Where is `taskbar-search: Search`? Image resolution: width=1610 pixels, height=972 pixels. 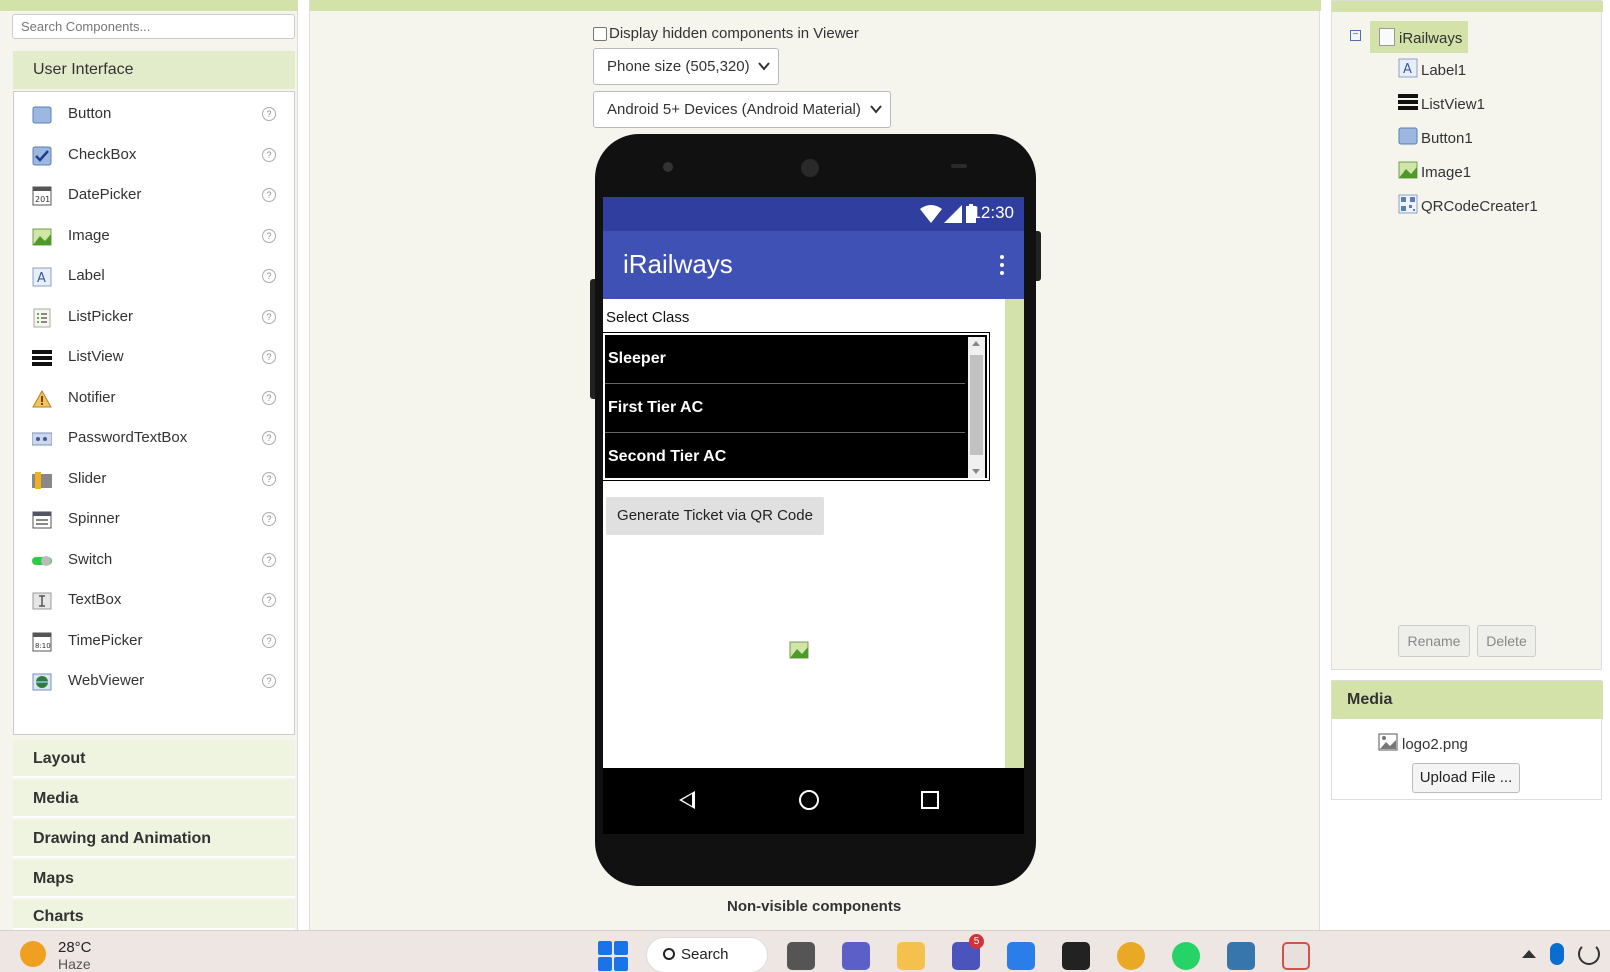 taskbar-search: Search is located at coordinates (707, 954).